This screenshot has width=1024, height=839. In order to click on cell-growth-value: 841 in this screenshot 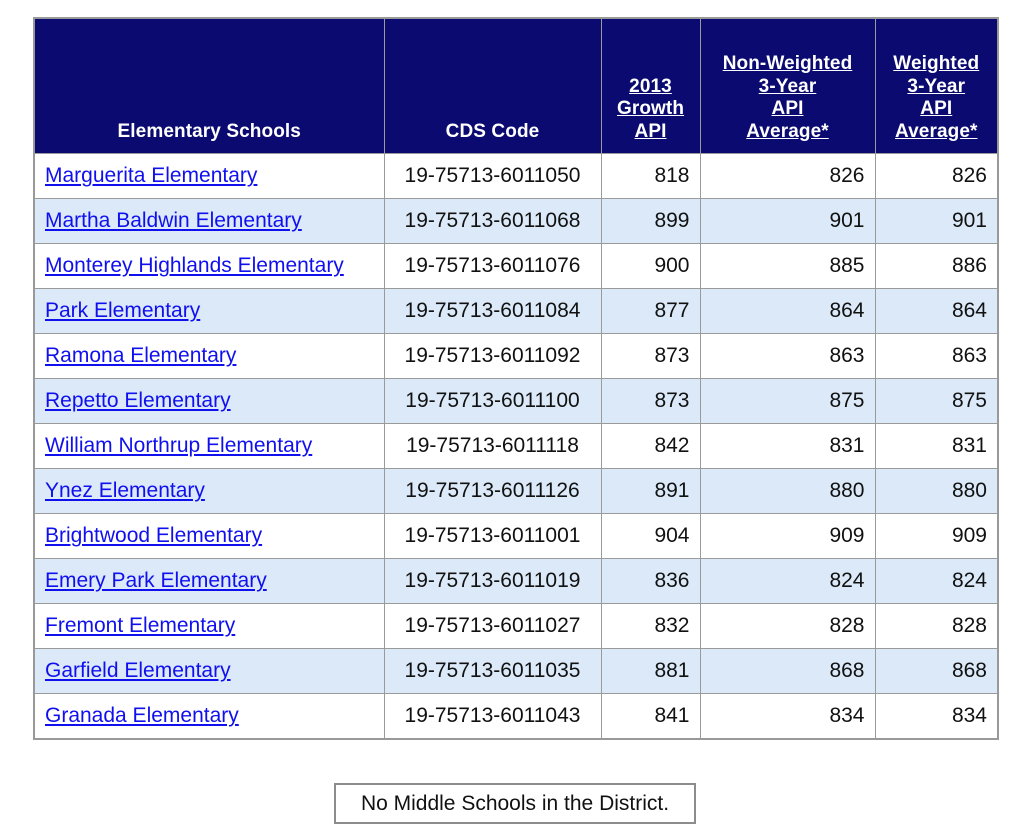, I will do `click(650, 716)`.